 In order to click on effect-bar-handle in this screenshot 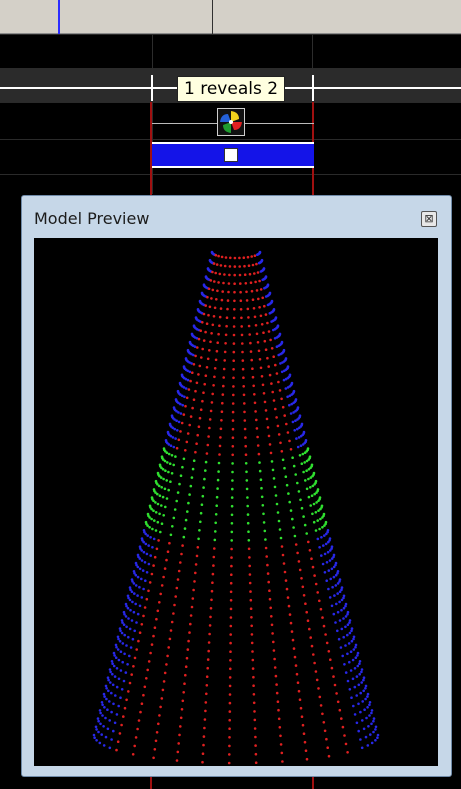, I will do `click(231, 155)`.